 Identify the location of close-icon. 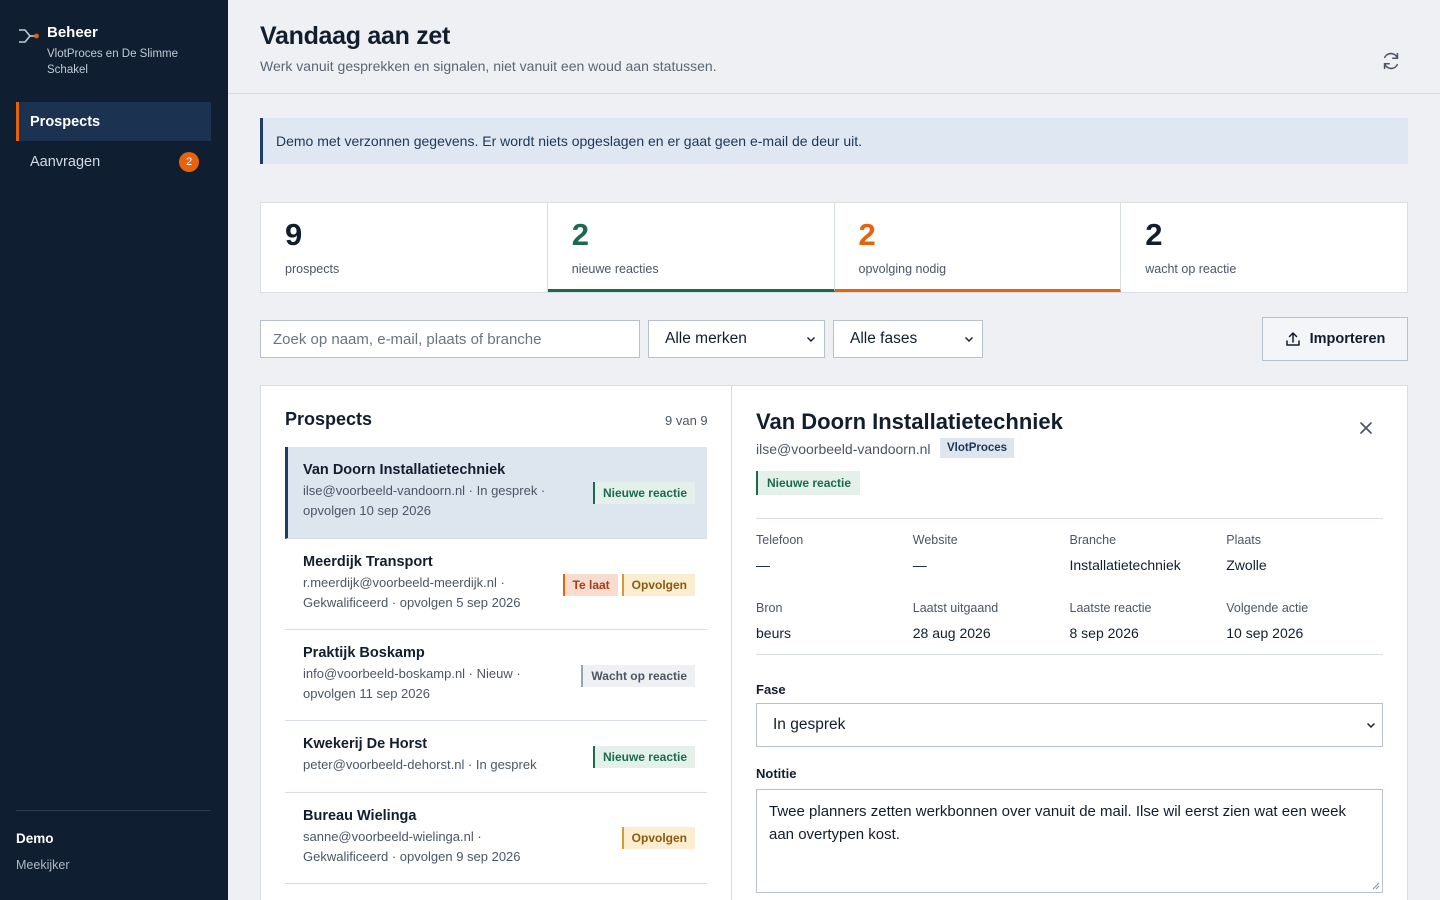
(1366, 428).